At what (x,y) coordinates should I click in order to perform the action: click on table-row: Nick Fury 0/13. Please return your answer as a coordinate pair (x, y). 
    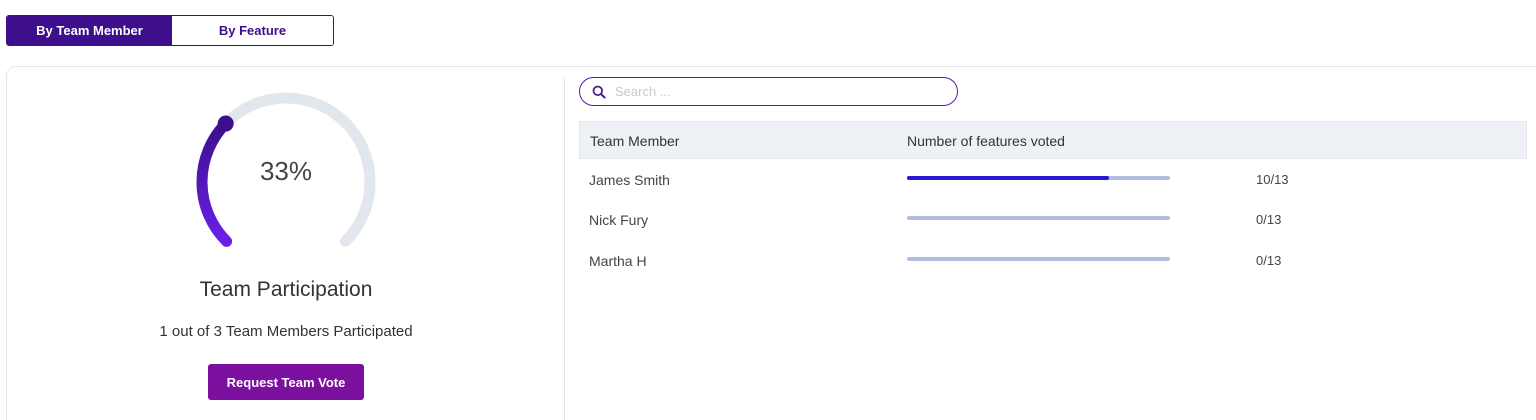
    Looking at the image, I should click on (1053, 220).